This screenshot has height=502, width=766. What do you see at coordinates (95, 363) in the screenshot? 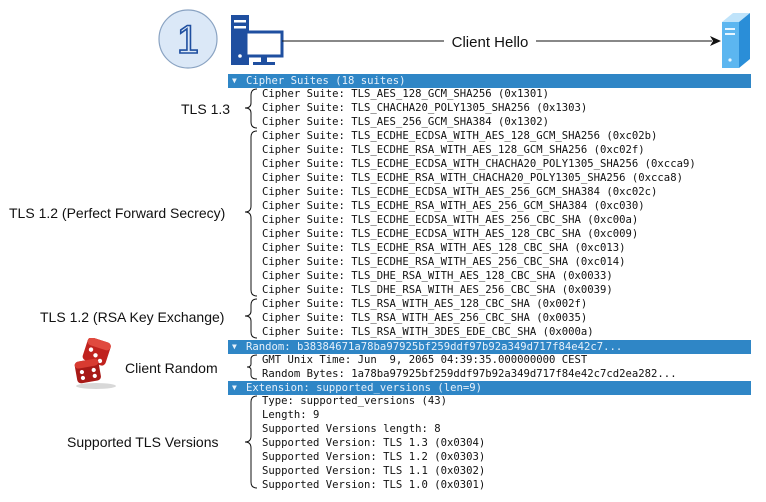
I see `dice-icon` at bounding box center [95, 363].